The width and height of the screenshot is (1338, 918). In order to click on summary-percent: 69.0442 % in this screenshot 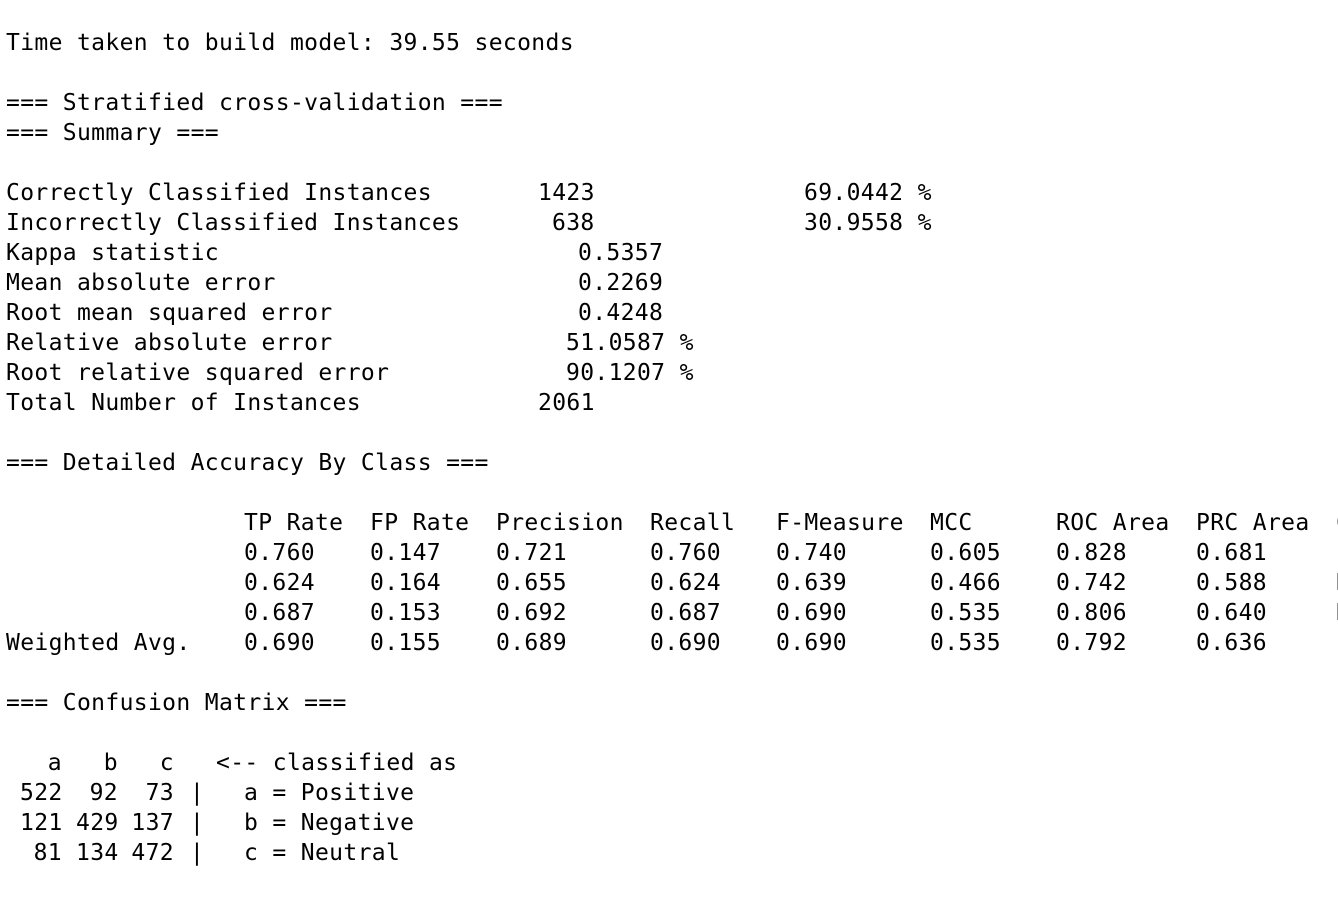, I will do `click(868, 193)`.